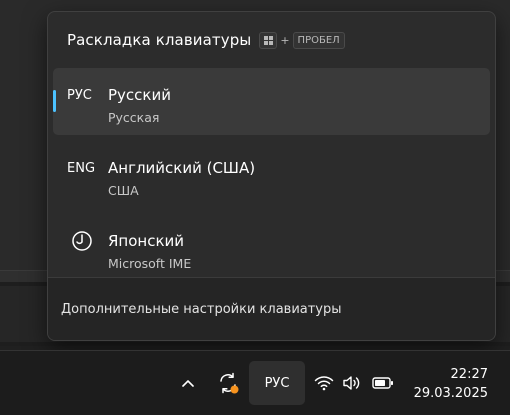 This screenshot has height=415, width=510. Describe the element at coordinates (444, 384) in the screenshot. I see `clock: 22:27 29.03.2025` at that location.